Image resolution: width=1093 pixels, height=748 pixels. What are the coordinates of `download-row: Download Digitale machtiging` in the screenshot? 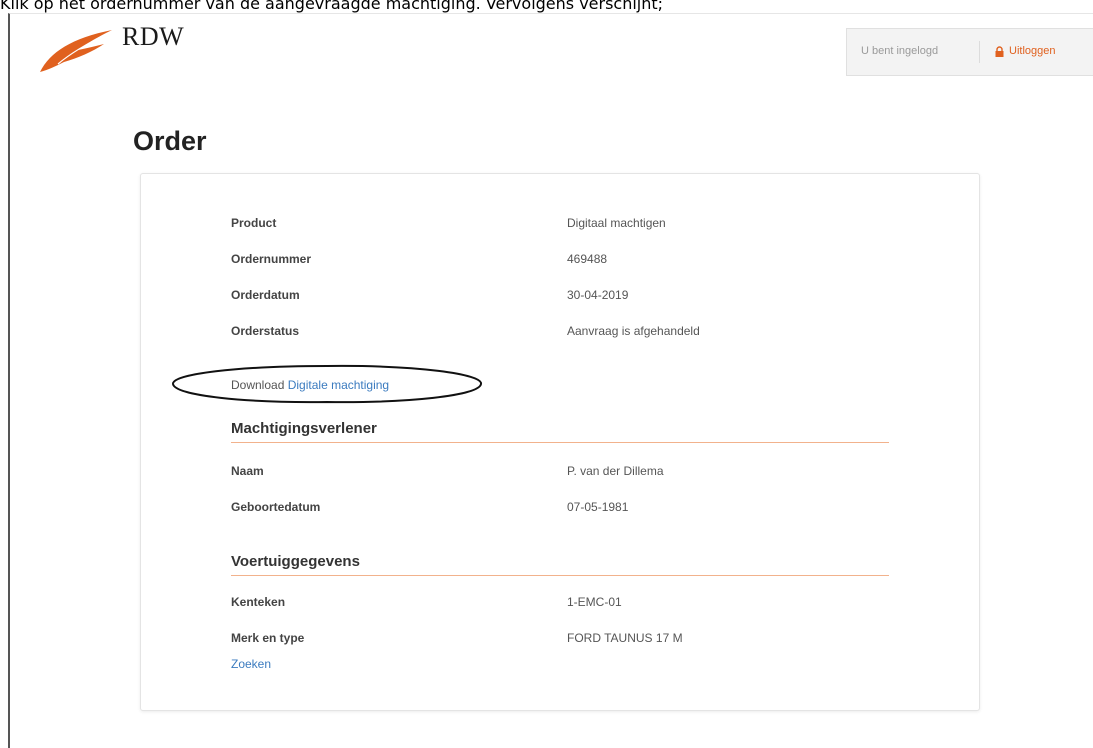 It's located at (310, 385).